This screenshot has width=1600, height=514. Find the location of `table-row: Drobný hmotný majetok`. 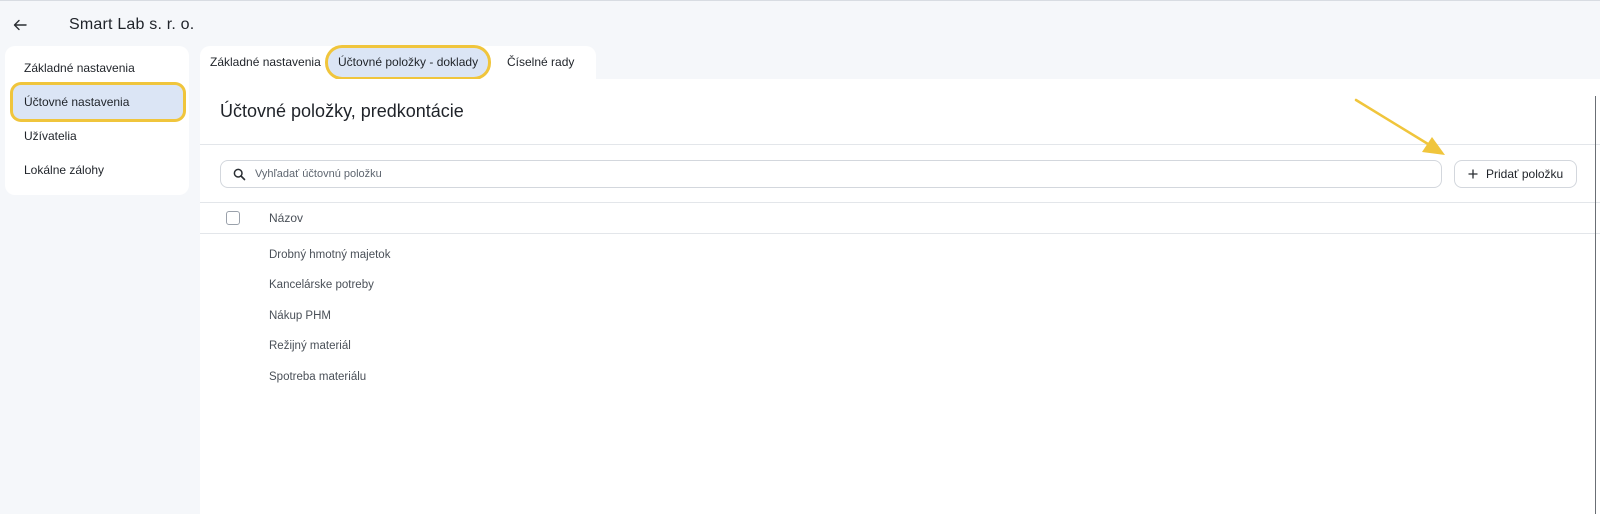

table-row: Drobný hmotný majetok is located at coordinates (329, 255).